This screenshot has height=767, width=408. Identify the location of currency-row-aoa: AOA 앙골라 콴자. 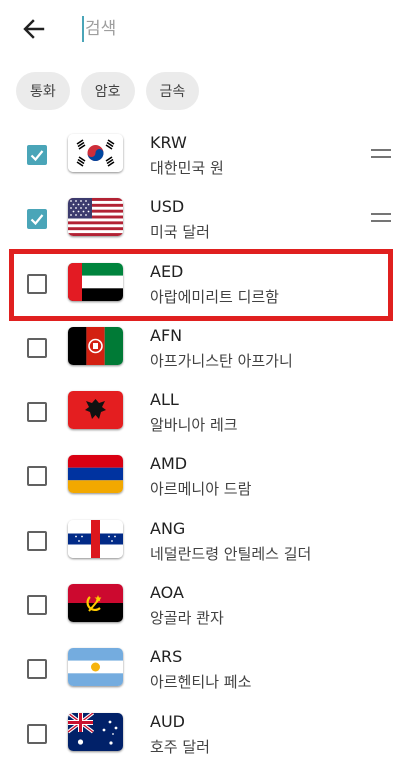
(204, 606).